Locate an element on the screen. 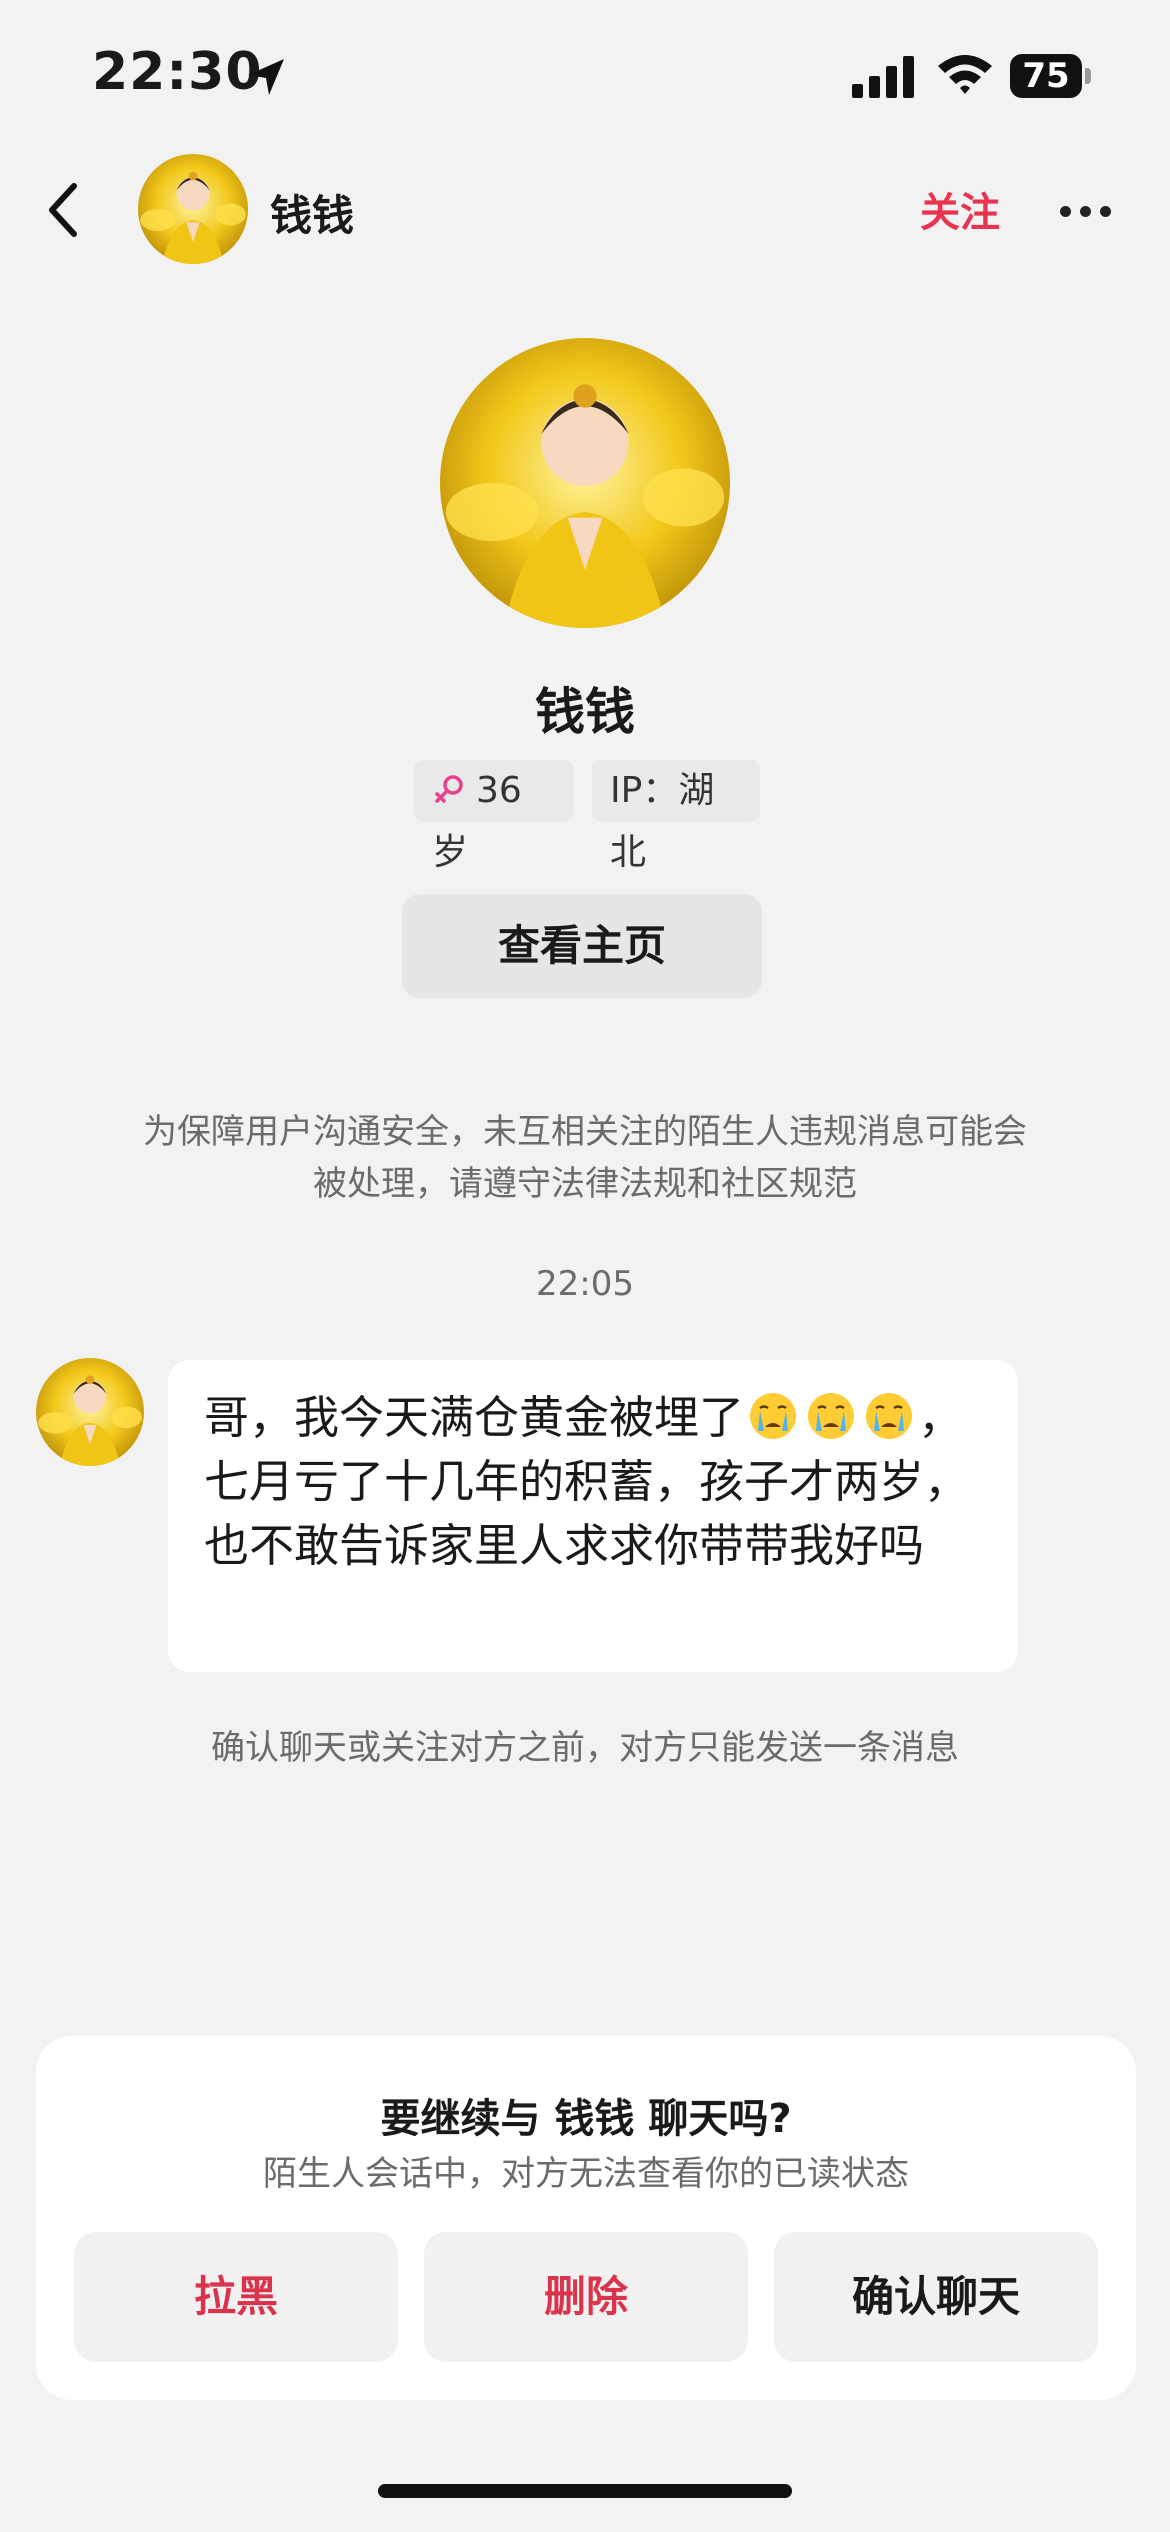 The width and height of the screenshot is (1170, 2532). profile-avatar is located at coordinates (585, 483).